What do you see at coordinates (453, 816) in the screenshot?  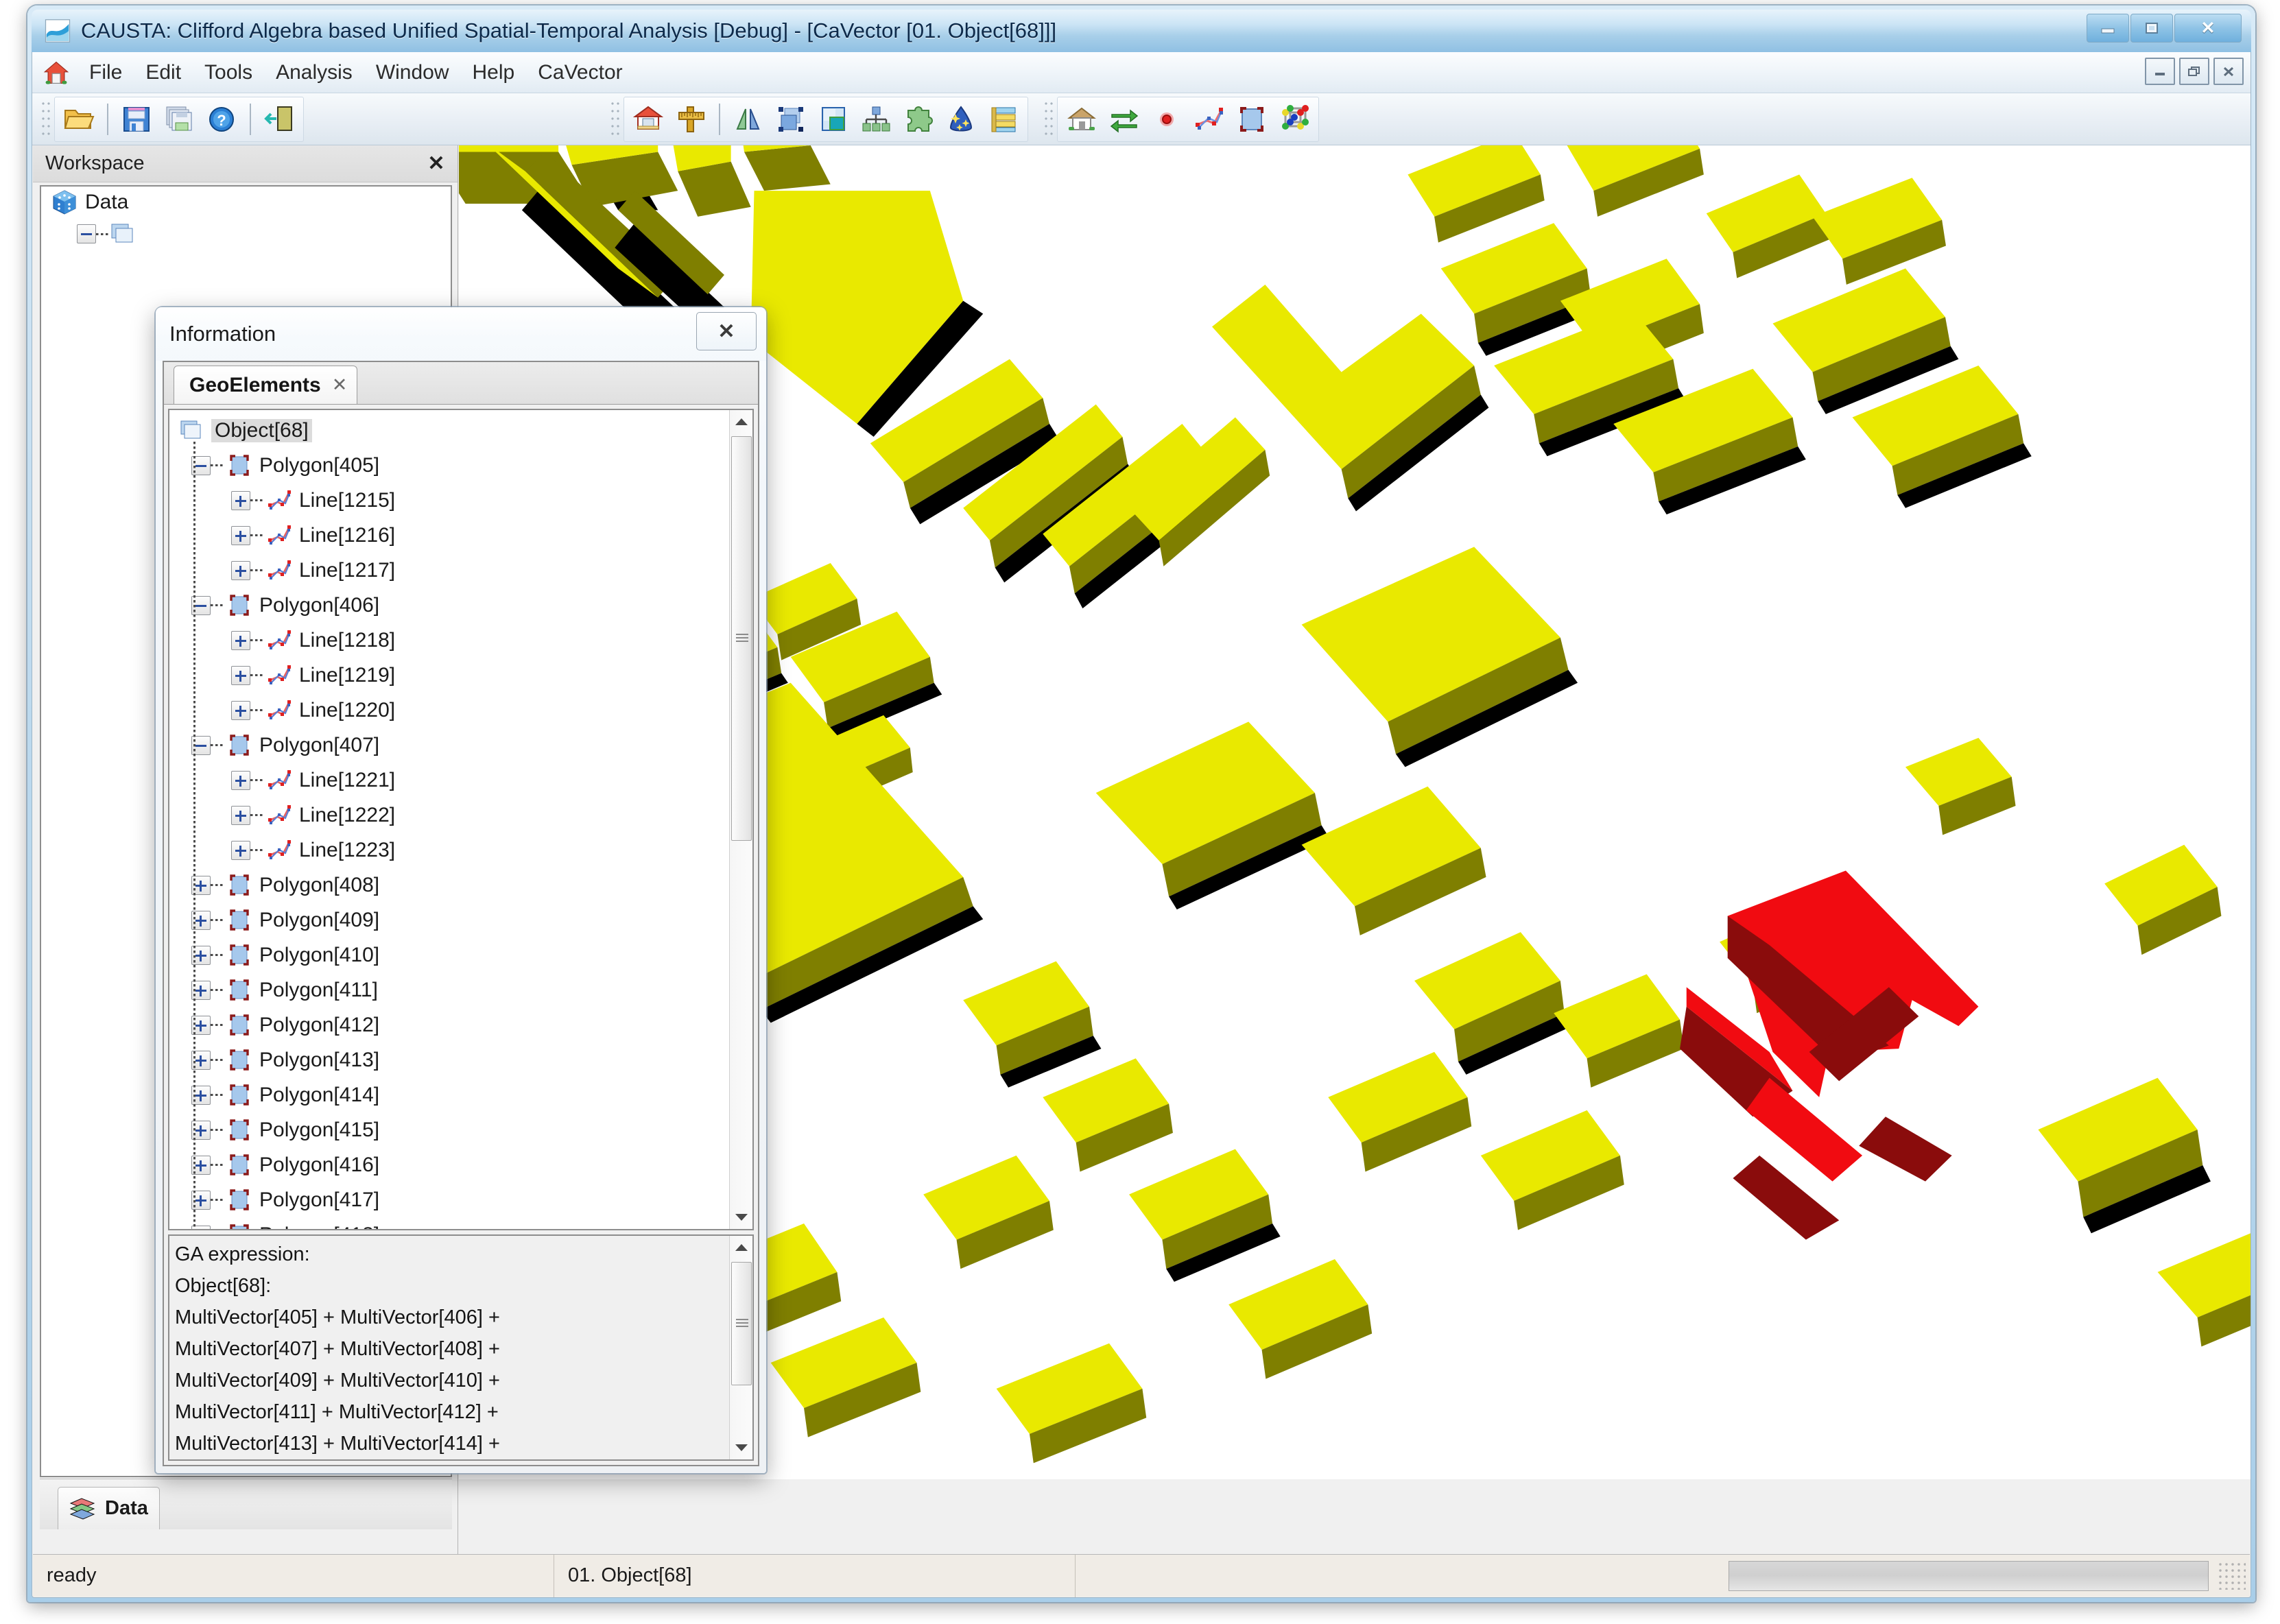 I see `tree-node: Line[1222]` at bounding box center [453, 816].